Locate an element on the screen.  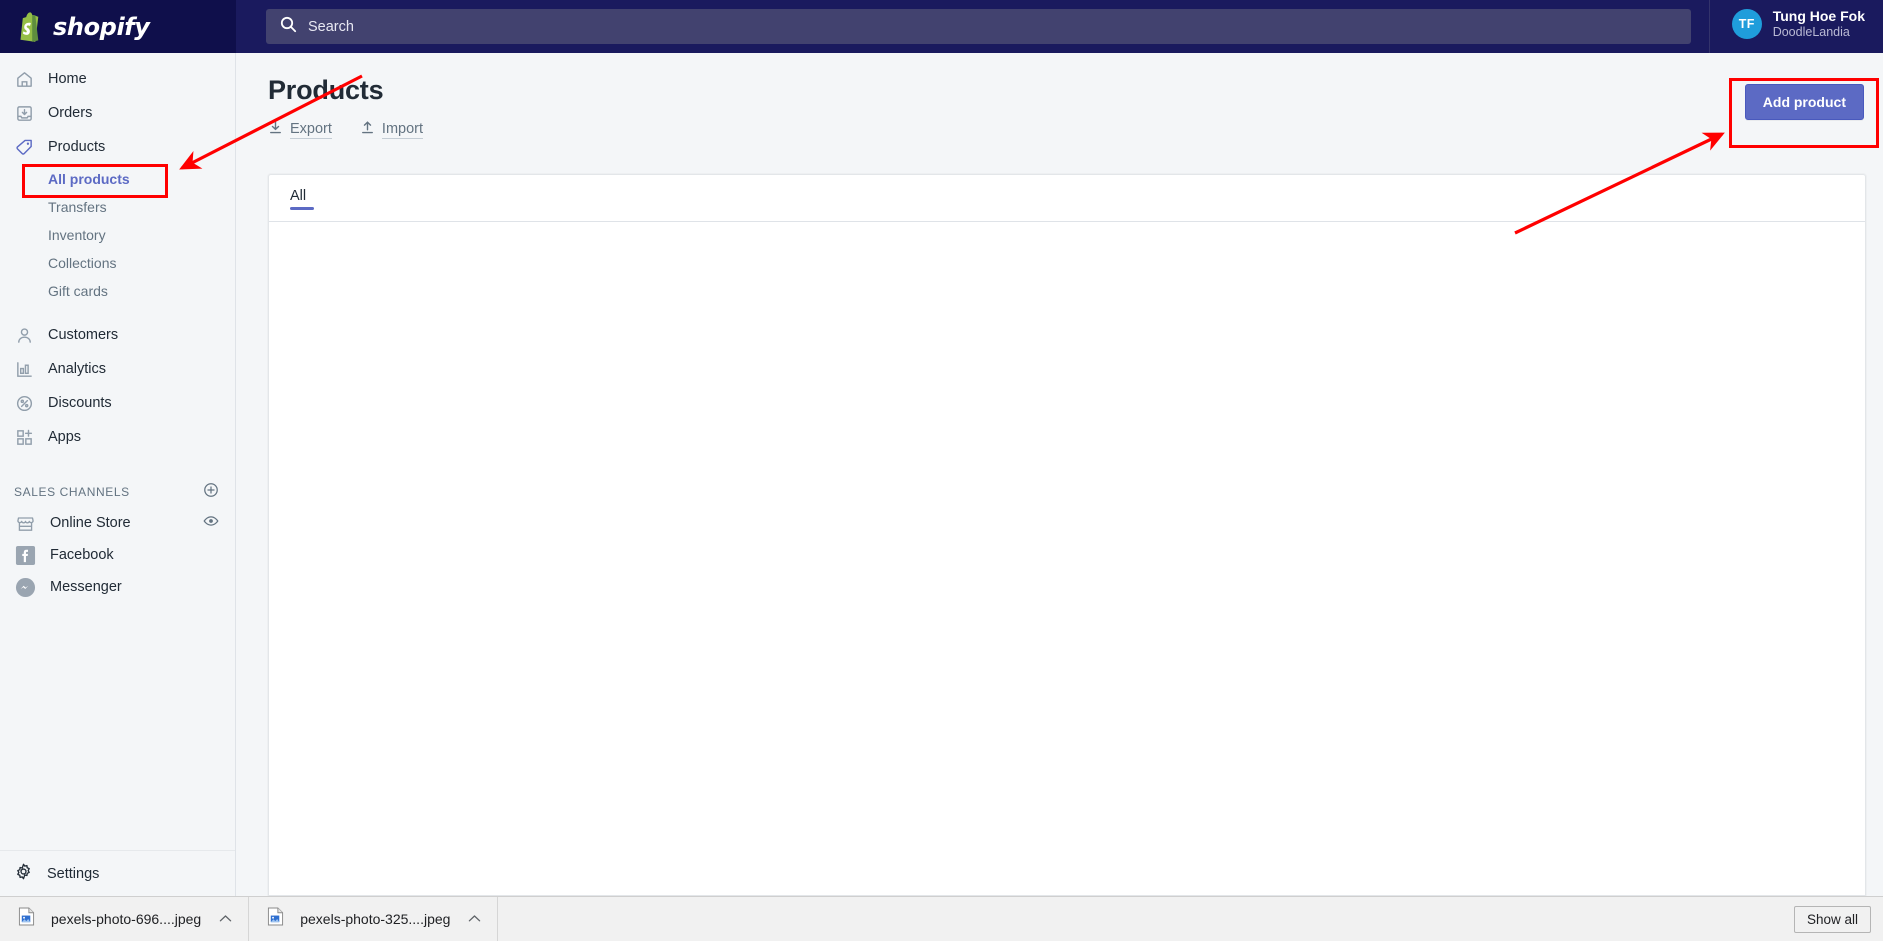
sidebar-item-gift-cards: Gift cards is located at coordinates (117, 291).